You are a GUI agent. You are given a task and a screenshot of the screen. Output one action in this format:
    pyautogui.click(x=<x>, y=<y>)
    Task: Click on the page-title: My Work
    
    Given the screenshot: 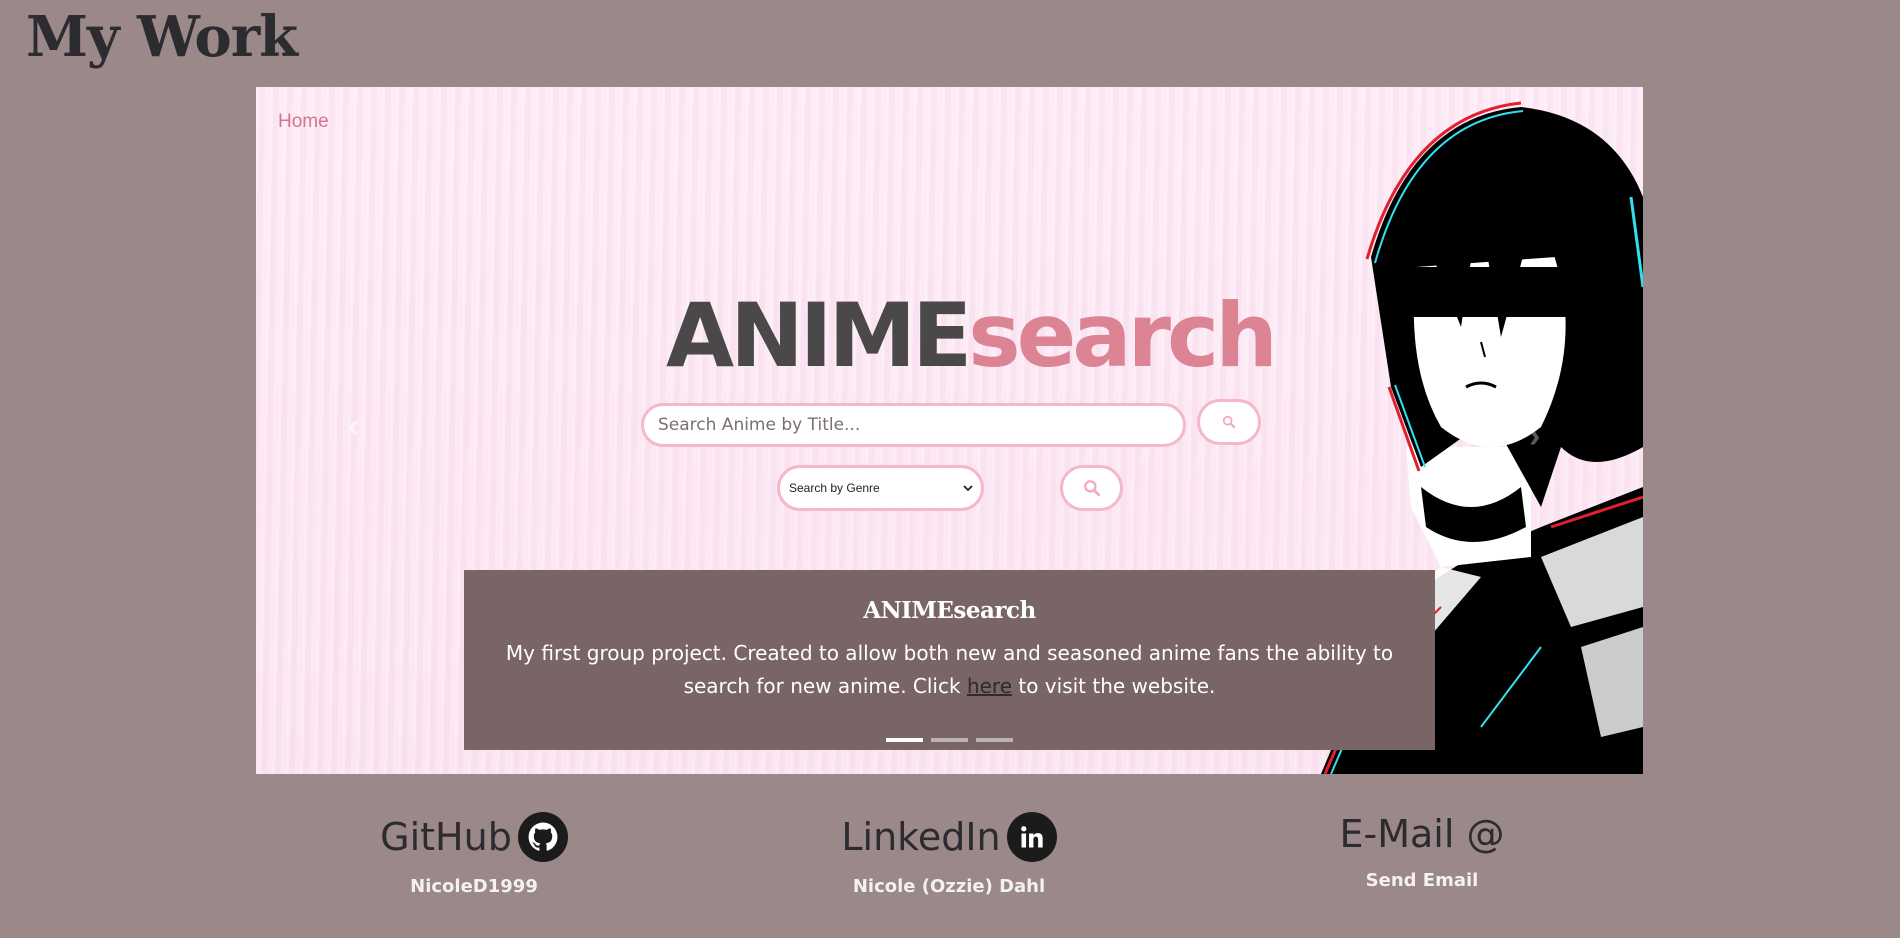 What is the action you would take?
    pyautogui.click(x=162, y=37)
    